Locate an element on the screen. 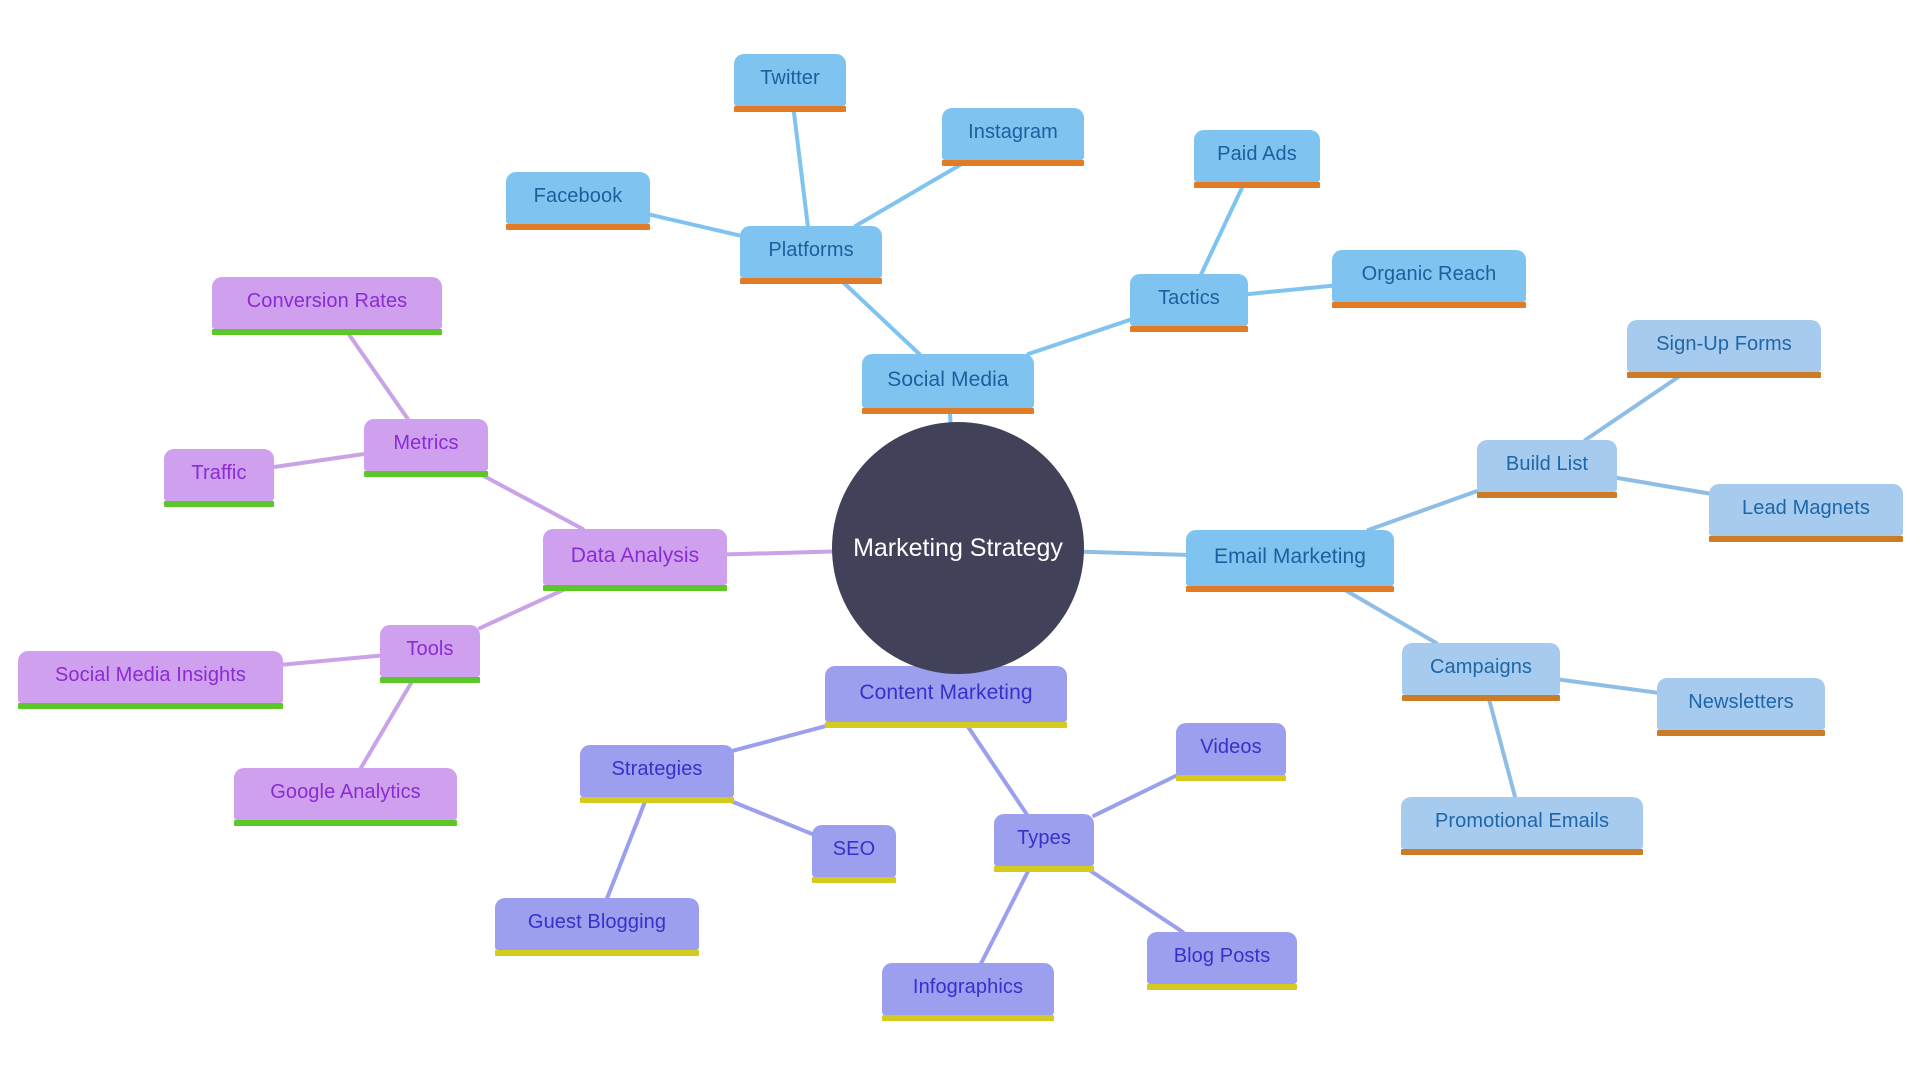 The width and height of the screenshot is (1920, 1080). node-strategies: Strategies is located at coordinates (657, 774).